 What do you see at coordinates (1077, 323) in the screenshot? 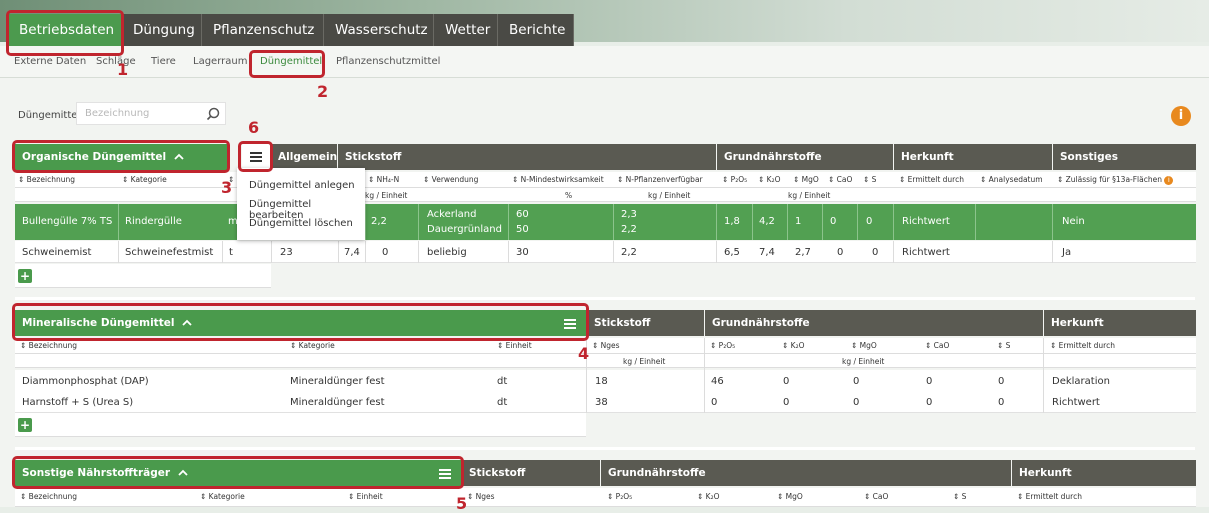
I see `group-label: Herkunft` at bounding box center [1077, 323].